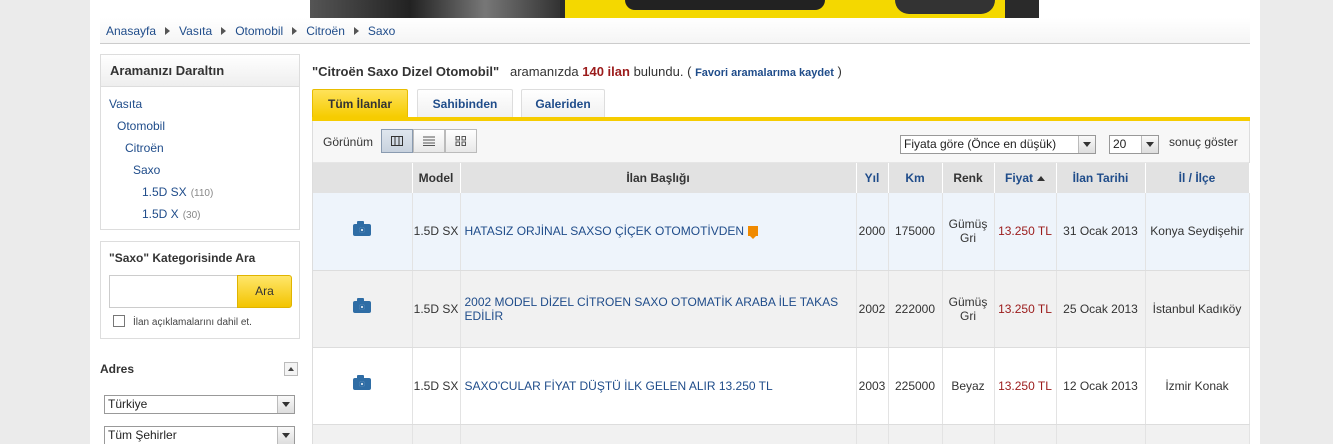 The width and height of the screenshot is (1333, 444). What do you see at coordinates (915, 178) in the screenshot?
I see `col-km-sort: Km` at bounding box center [915, 178].